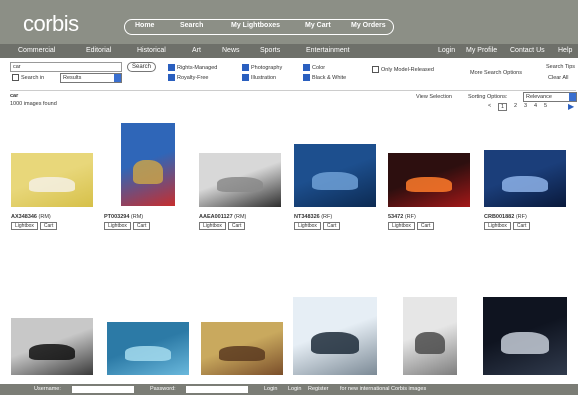 The height and width of the screenshot is (395, 578). I want to click on black-white-checkbox: Black & White, so click(324, 77).